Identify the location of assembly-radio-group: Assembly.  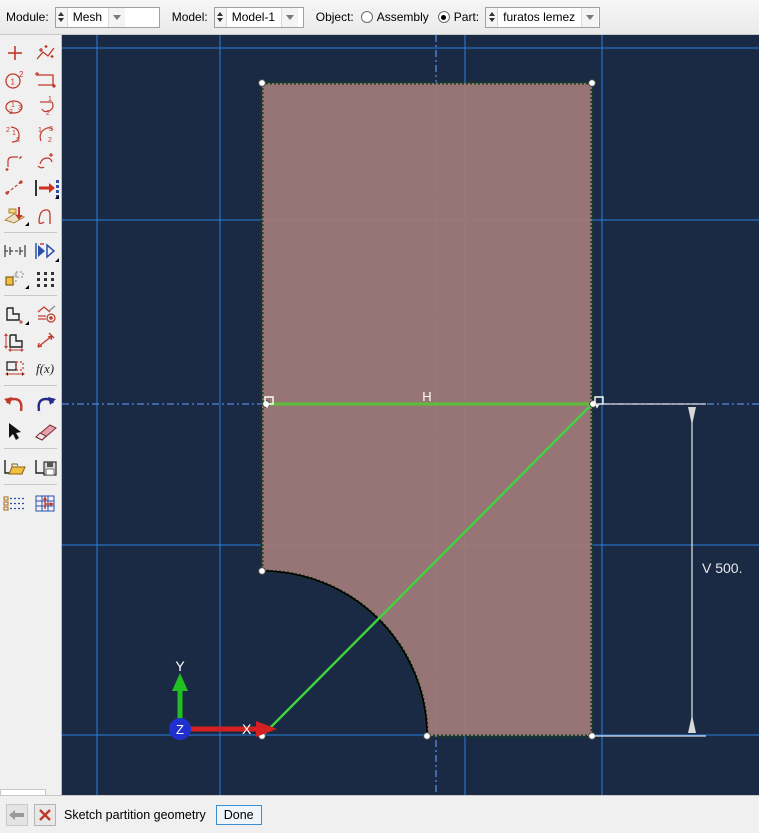
(394, 17).